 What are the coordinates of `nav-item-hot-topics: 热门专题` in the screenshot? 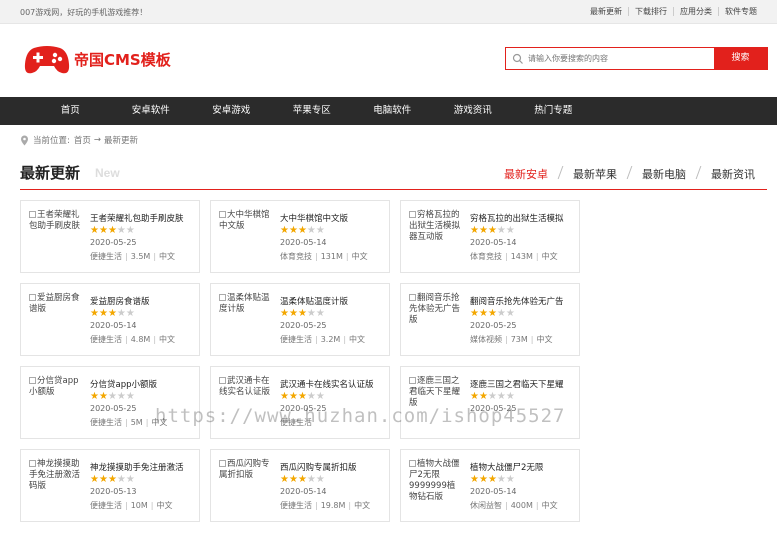 It's located at (553, 111).